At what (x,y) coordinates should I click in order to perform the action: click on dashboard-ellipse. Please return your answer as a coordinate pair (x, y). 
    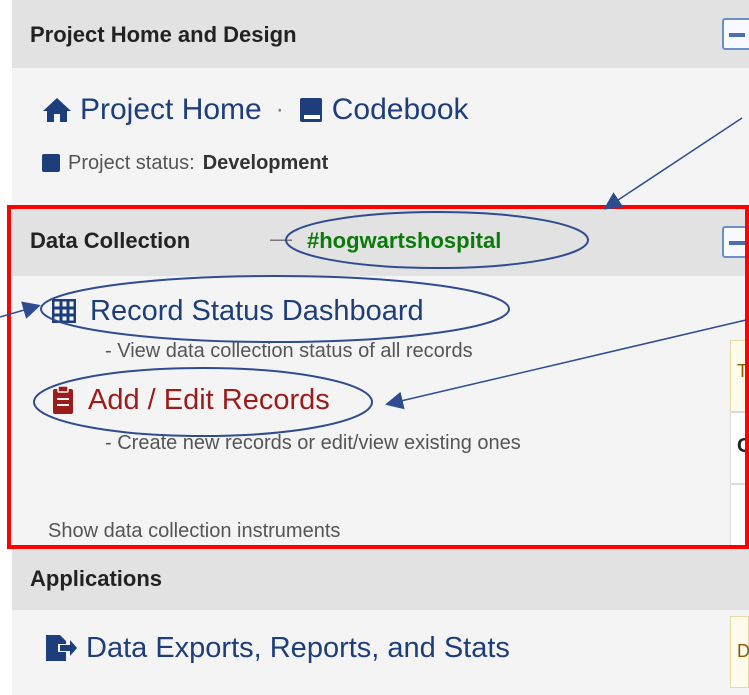
    Looking at the image, I should click on (275, 309).